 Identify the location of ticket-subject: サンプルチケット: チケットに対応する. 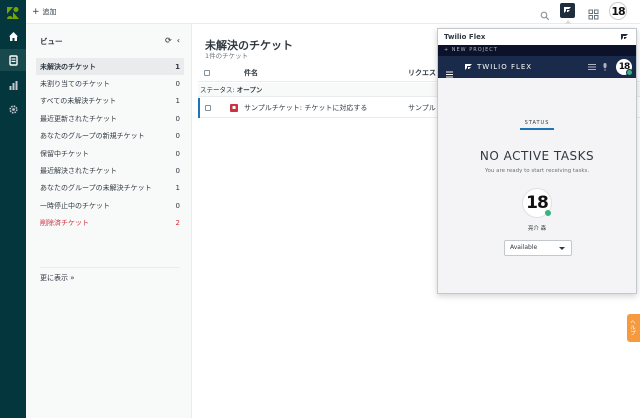
(305, 108).